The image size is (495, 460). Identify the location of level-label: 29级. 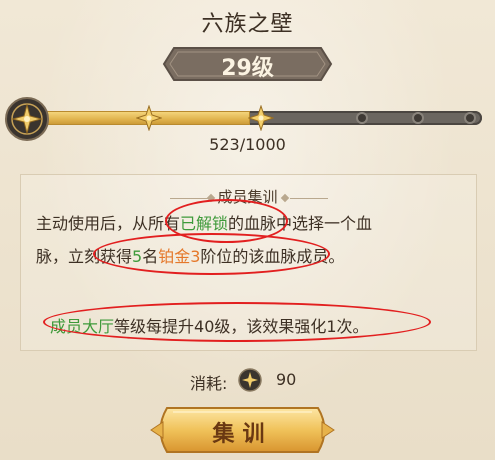
(247, 68).